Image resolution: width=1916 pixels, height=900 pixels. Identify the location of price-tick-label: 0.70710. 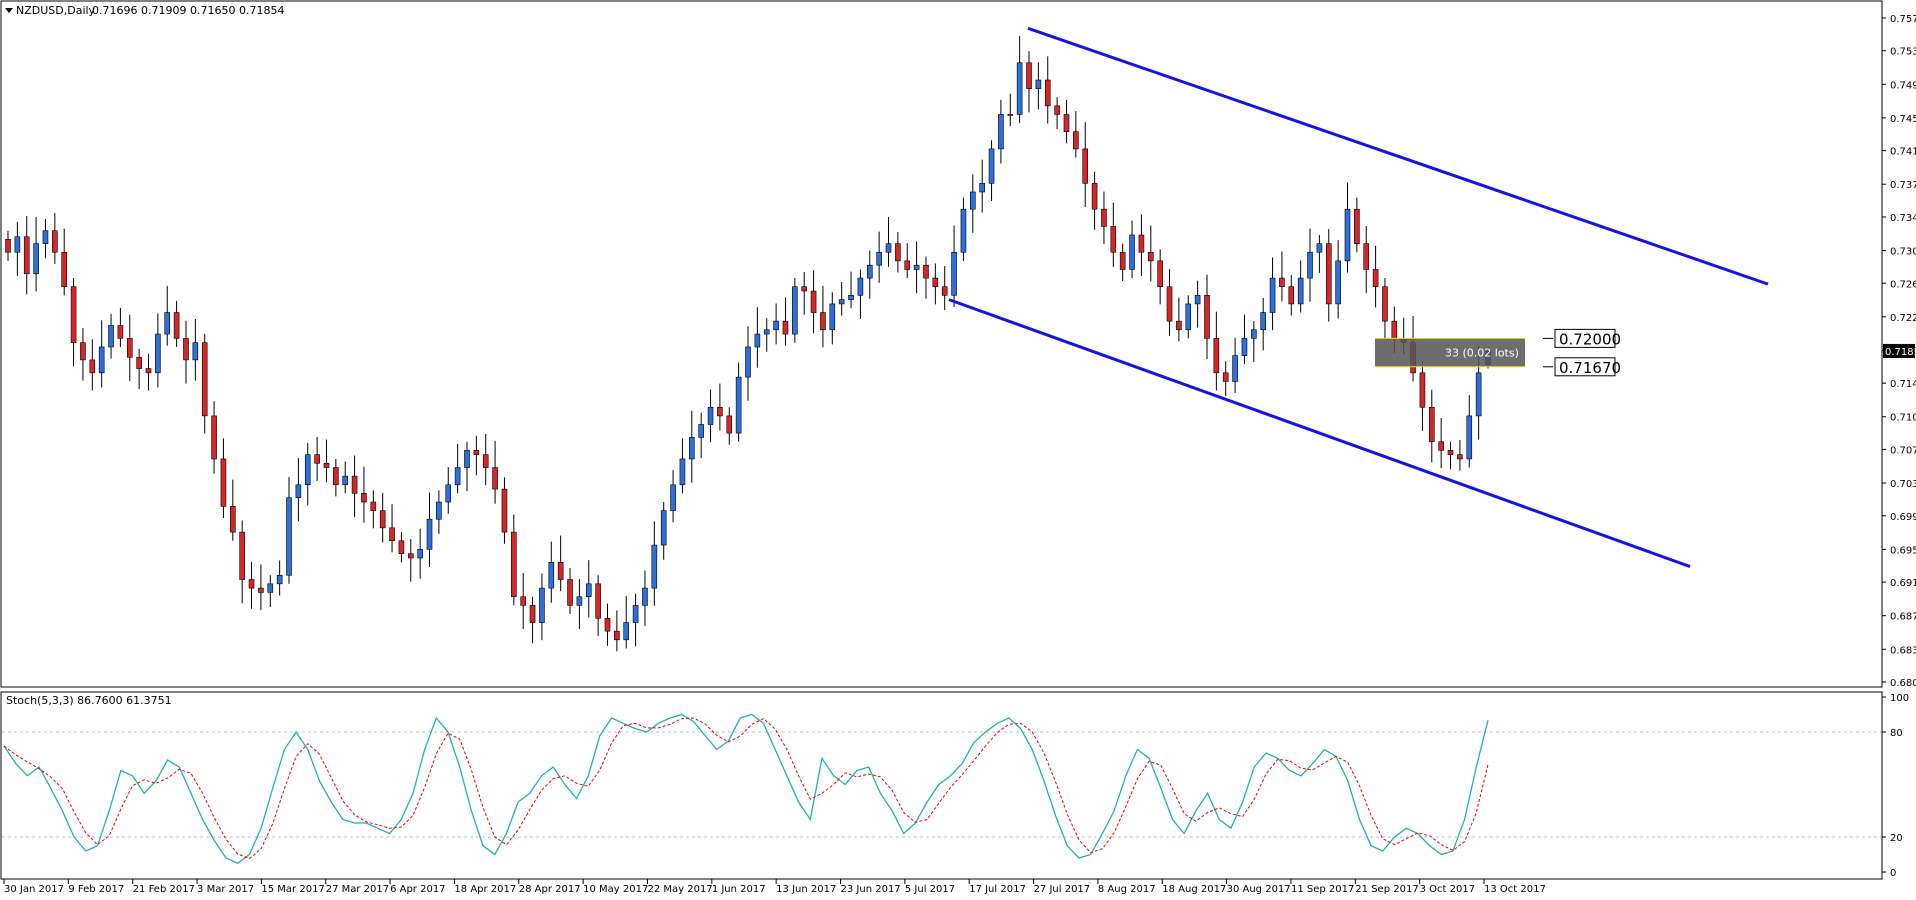
(1903, 450).